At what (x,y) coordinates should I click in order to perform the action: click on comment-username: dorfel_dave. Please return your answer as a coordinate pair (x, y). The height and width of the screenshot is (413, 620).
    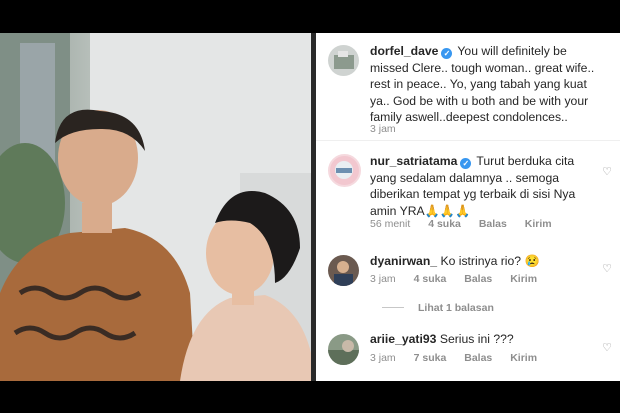
    Looking at the image, I should click on (404, 51).